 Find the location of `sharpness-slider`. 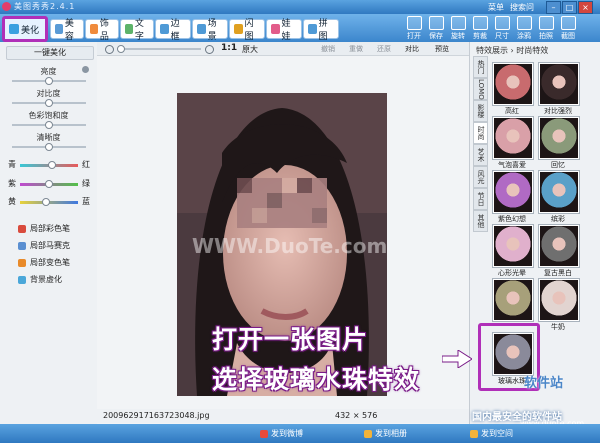

sharpness-slider is located at coordinates (49, 147).